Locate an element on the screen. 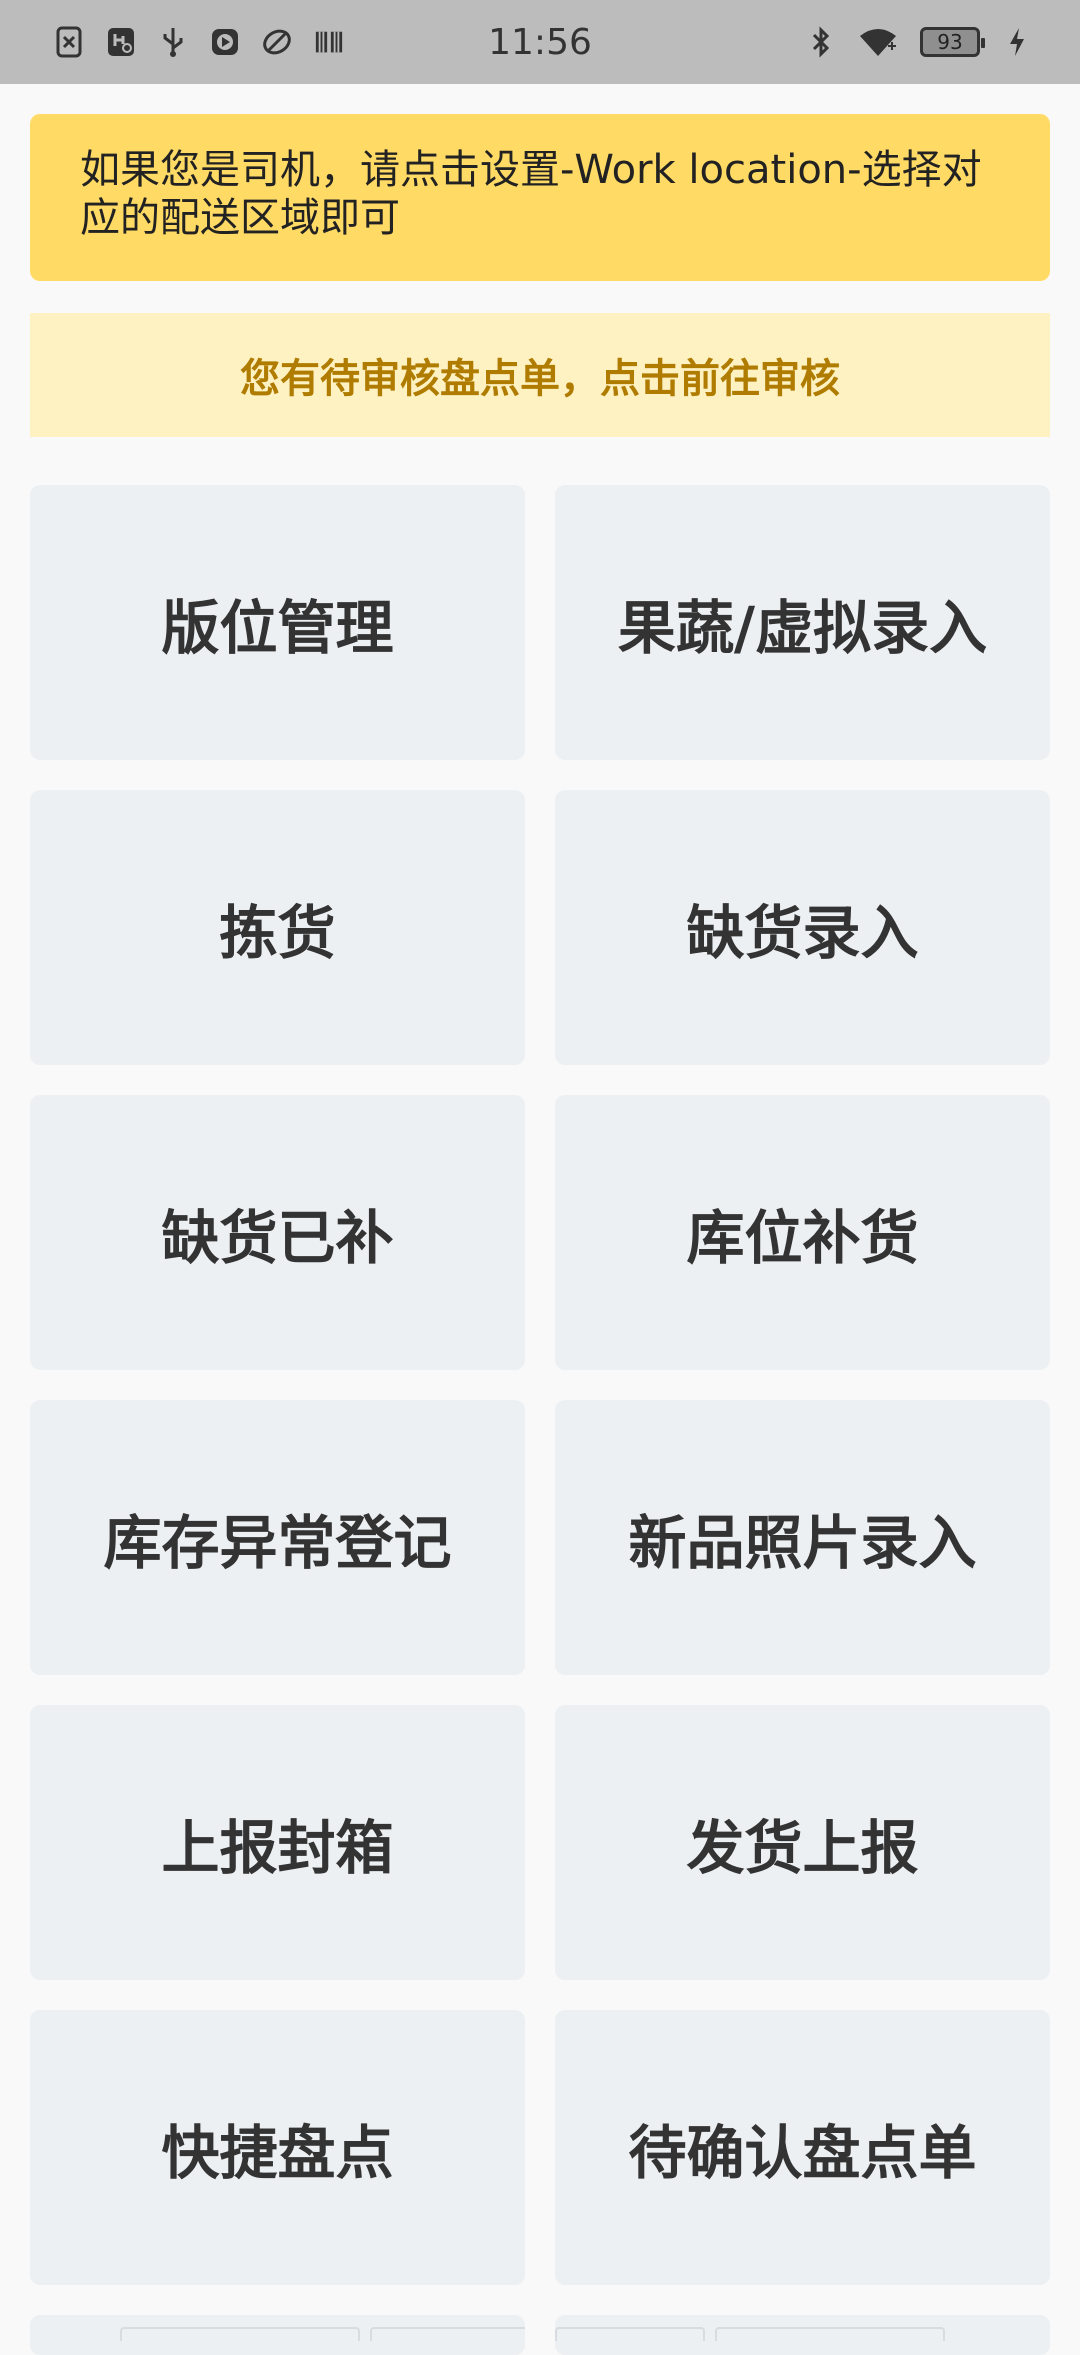 The image size is (1080, 2355). menu-tile-inventory-exception: 库存异常登记 is located at coordinates (277, 1537).